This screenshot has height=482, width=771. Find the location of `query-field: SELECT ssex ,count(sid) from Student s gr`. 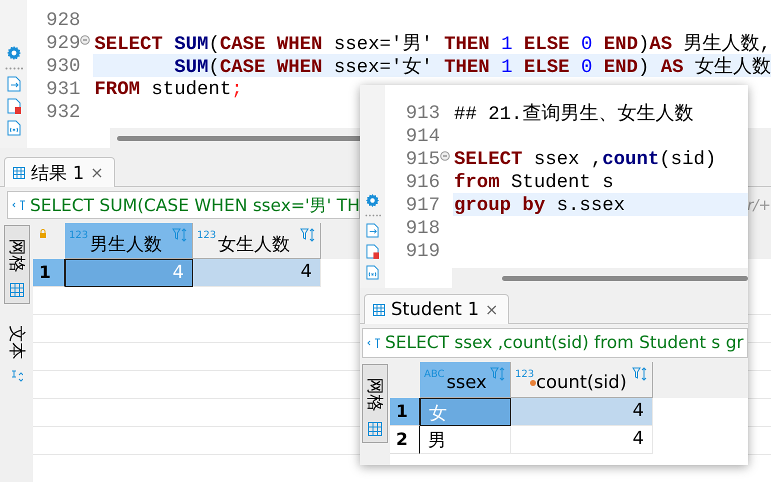

query-field: SELECT ssex ,count(sid) from Student s gr is located at coordinates (555, 343).